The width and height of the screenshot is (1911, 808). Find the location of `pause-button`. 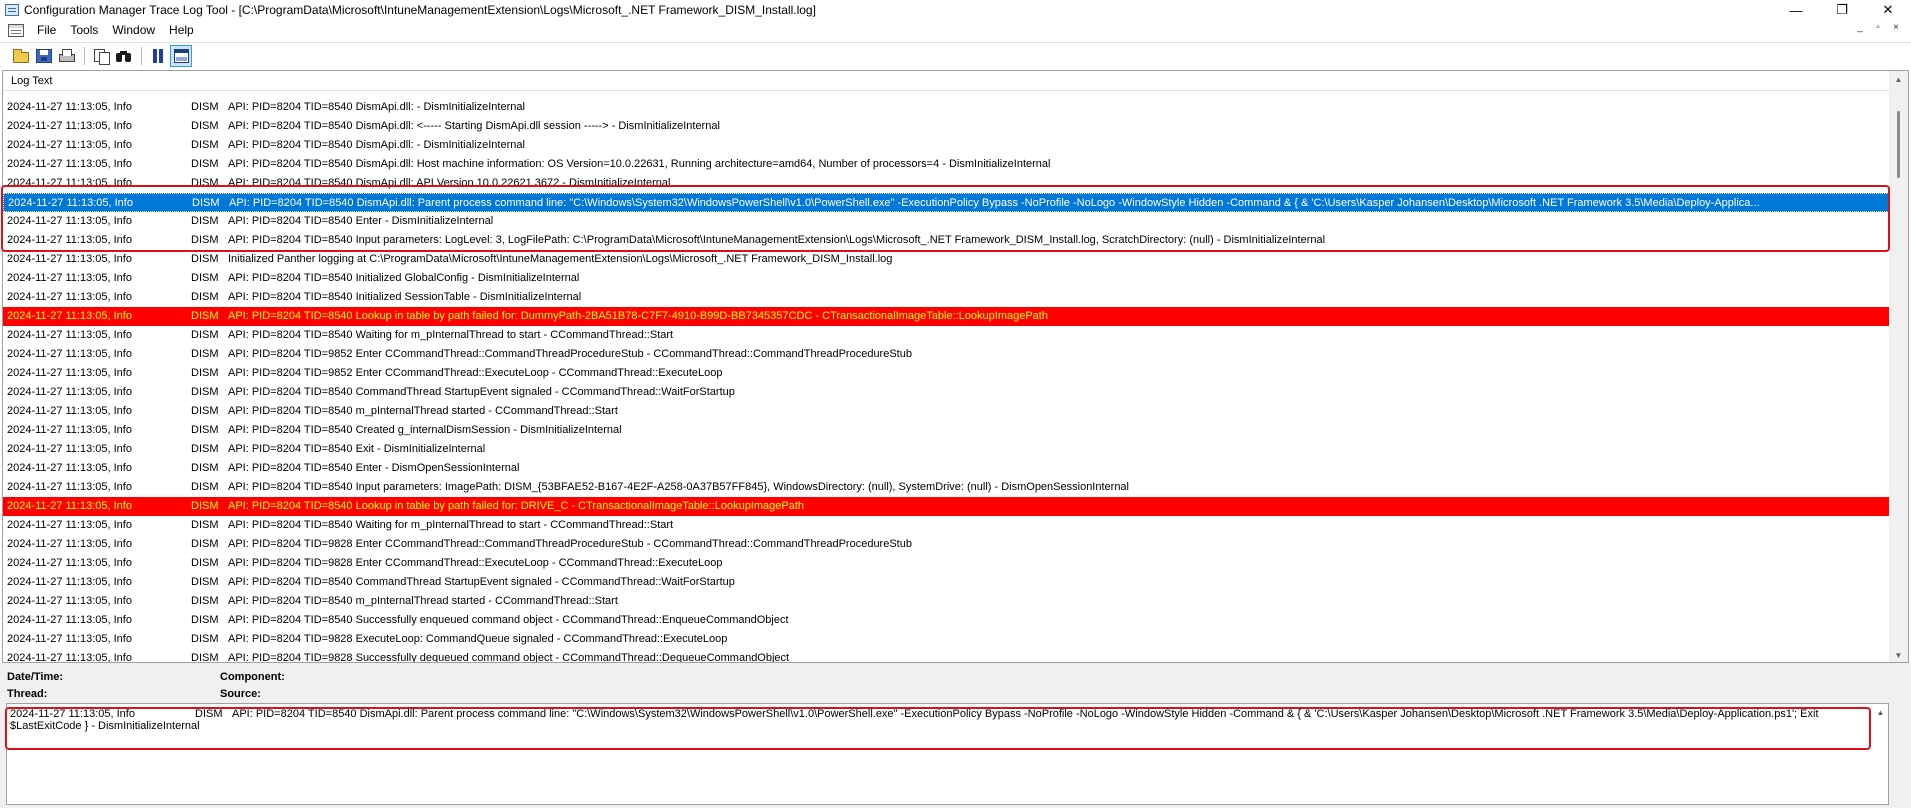

pause-button is located at coordinates (158, 56).